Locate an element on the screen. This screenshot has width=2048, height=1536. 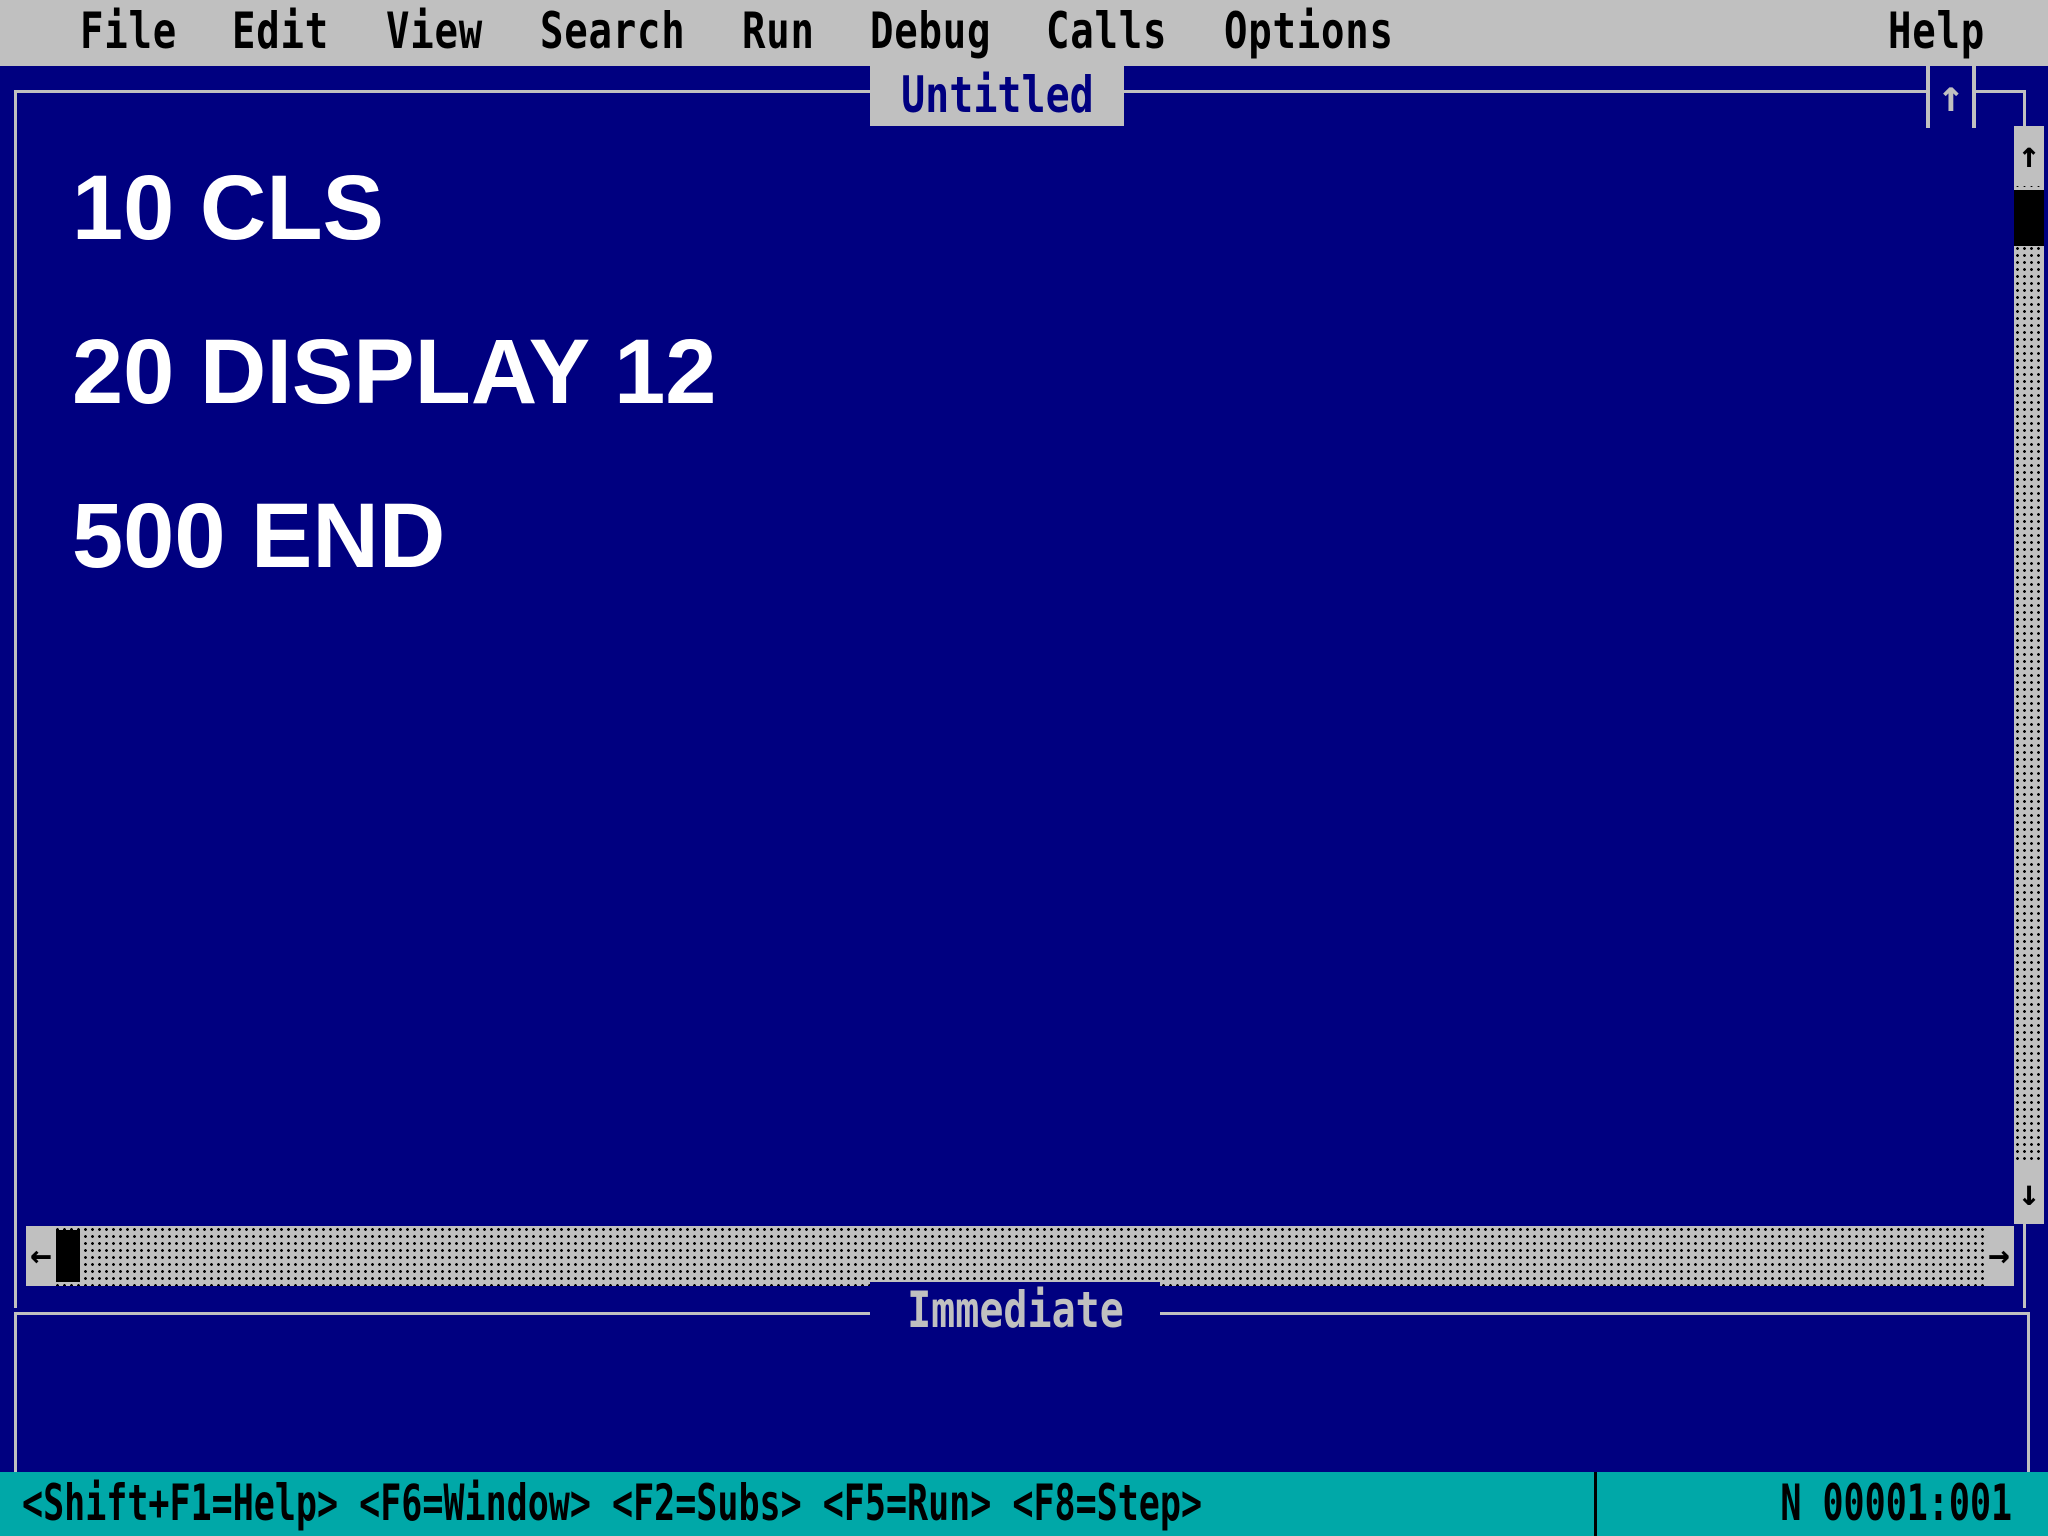
vertical-scrollbar: ↑ ↓ is located at coordinates (2029, 675).